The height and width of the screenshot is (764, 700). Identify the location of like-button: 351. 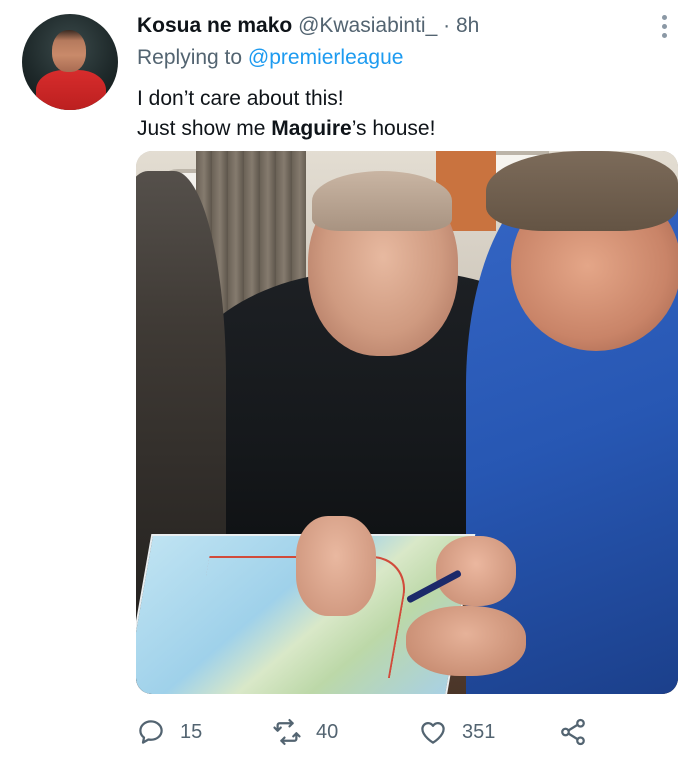
(456, 732).